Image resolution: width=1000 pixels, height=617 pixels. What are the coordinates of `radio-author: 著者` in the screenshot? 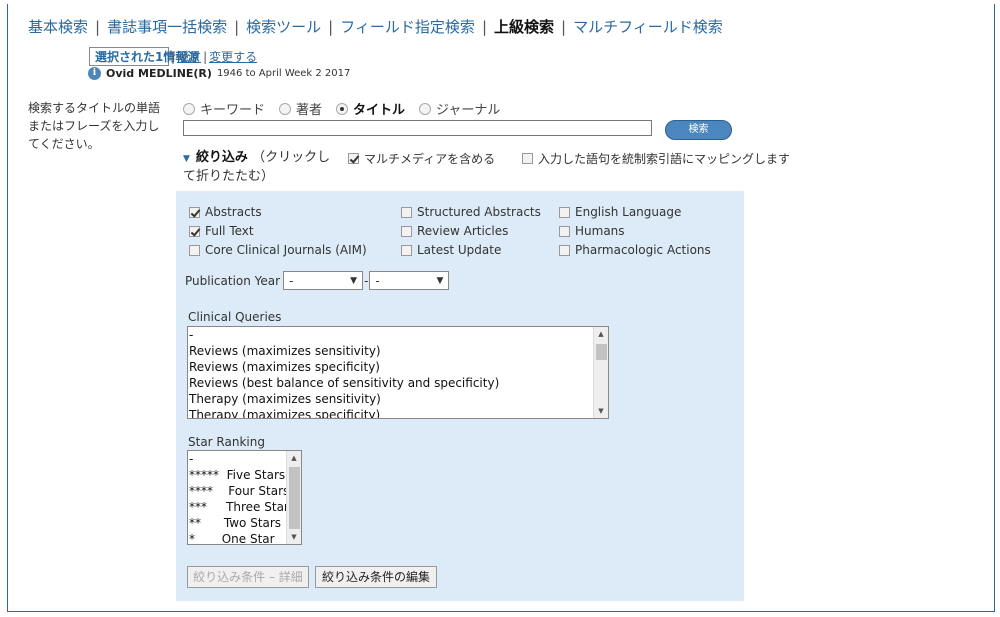 It's located at (300, 108).